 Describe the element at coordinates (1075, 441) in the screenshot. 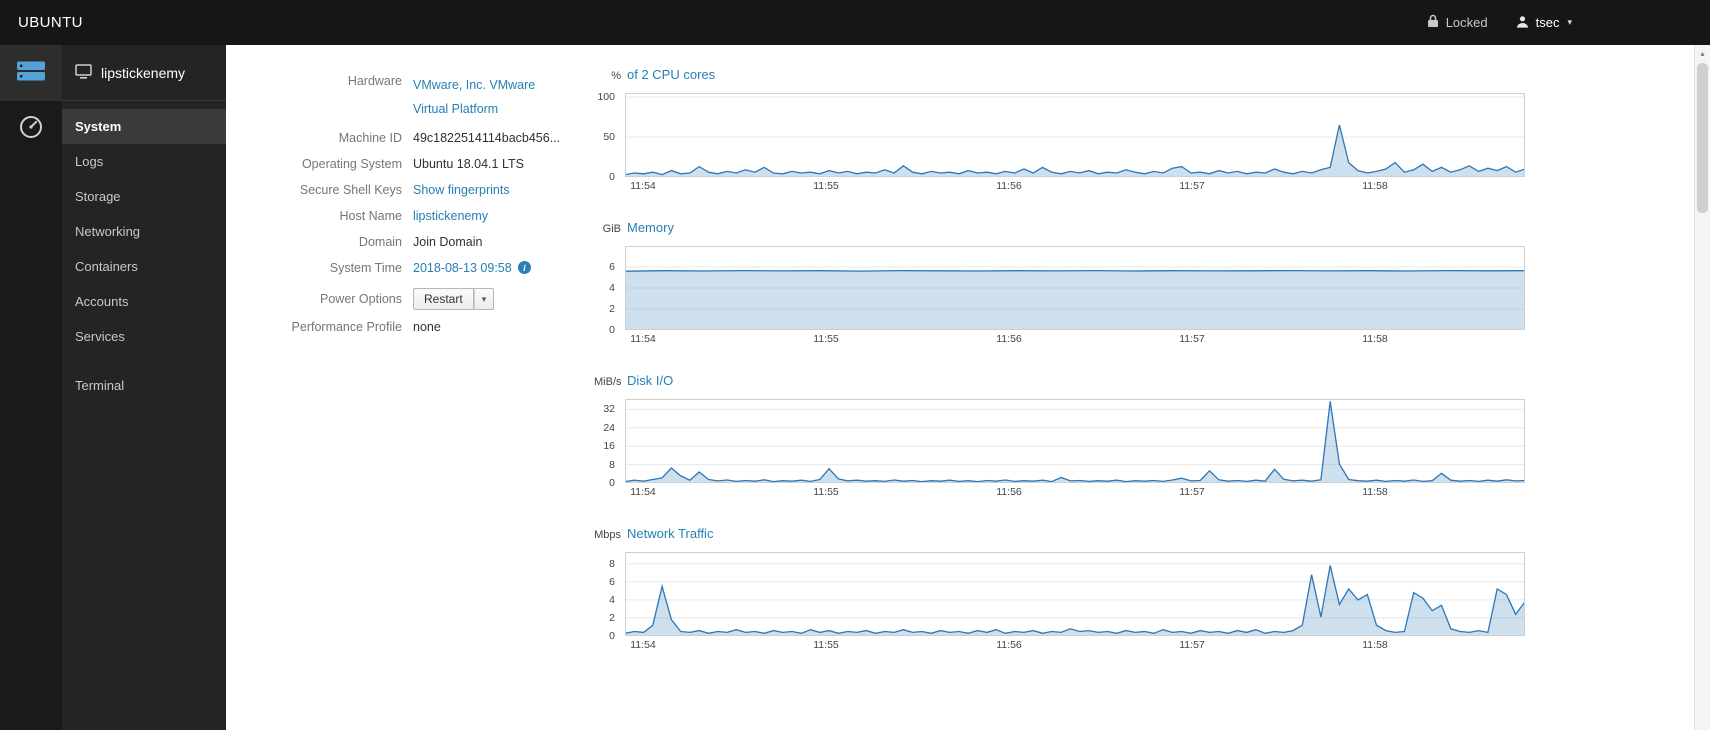

I see `disk-plot` at that location.